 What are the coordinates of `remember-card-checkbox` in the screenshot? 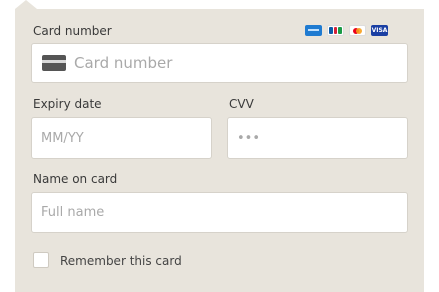 It's located at (41, 260).